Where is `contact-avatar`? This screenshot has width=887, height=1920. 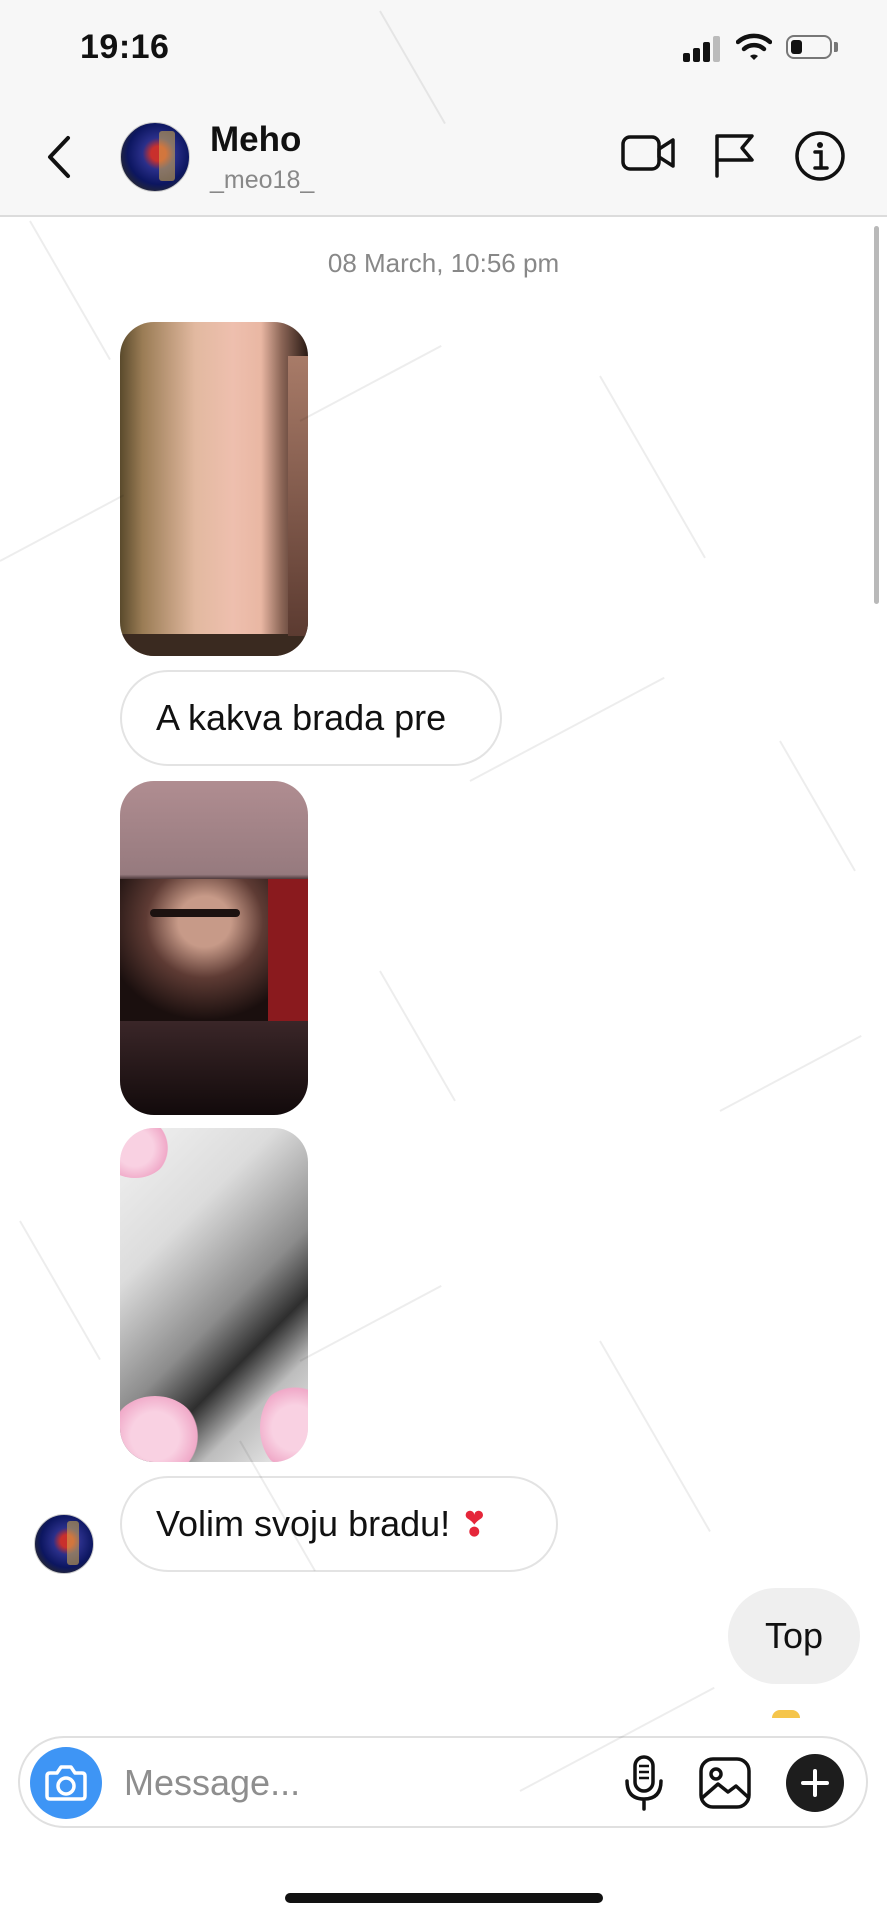 contact-avatar is located at coordinates (155, 157).